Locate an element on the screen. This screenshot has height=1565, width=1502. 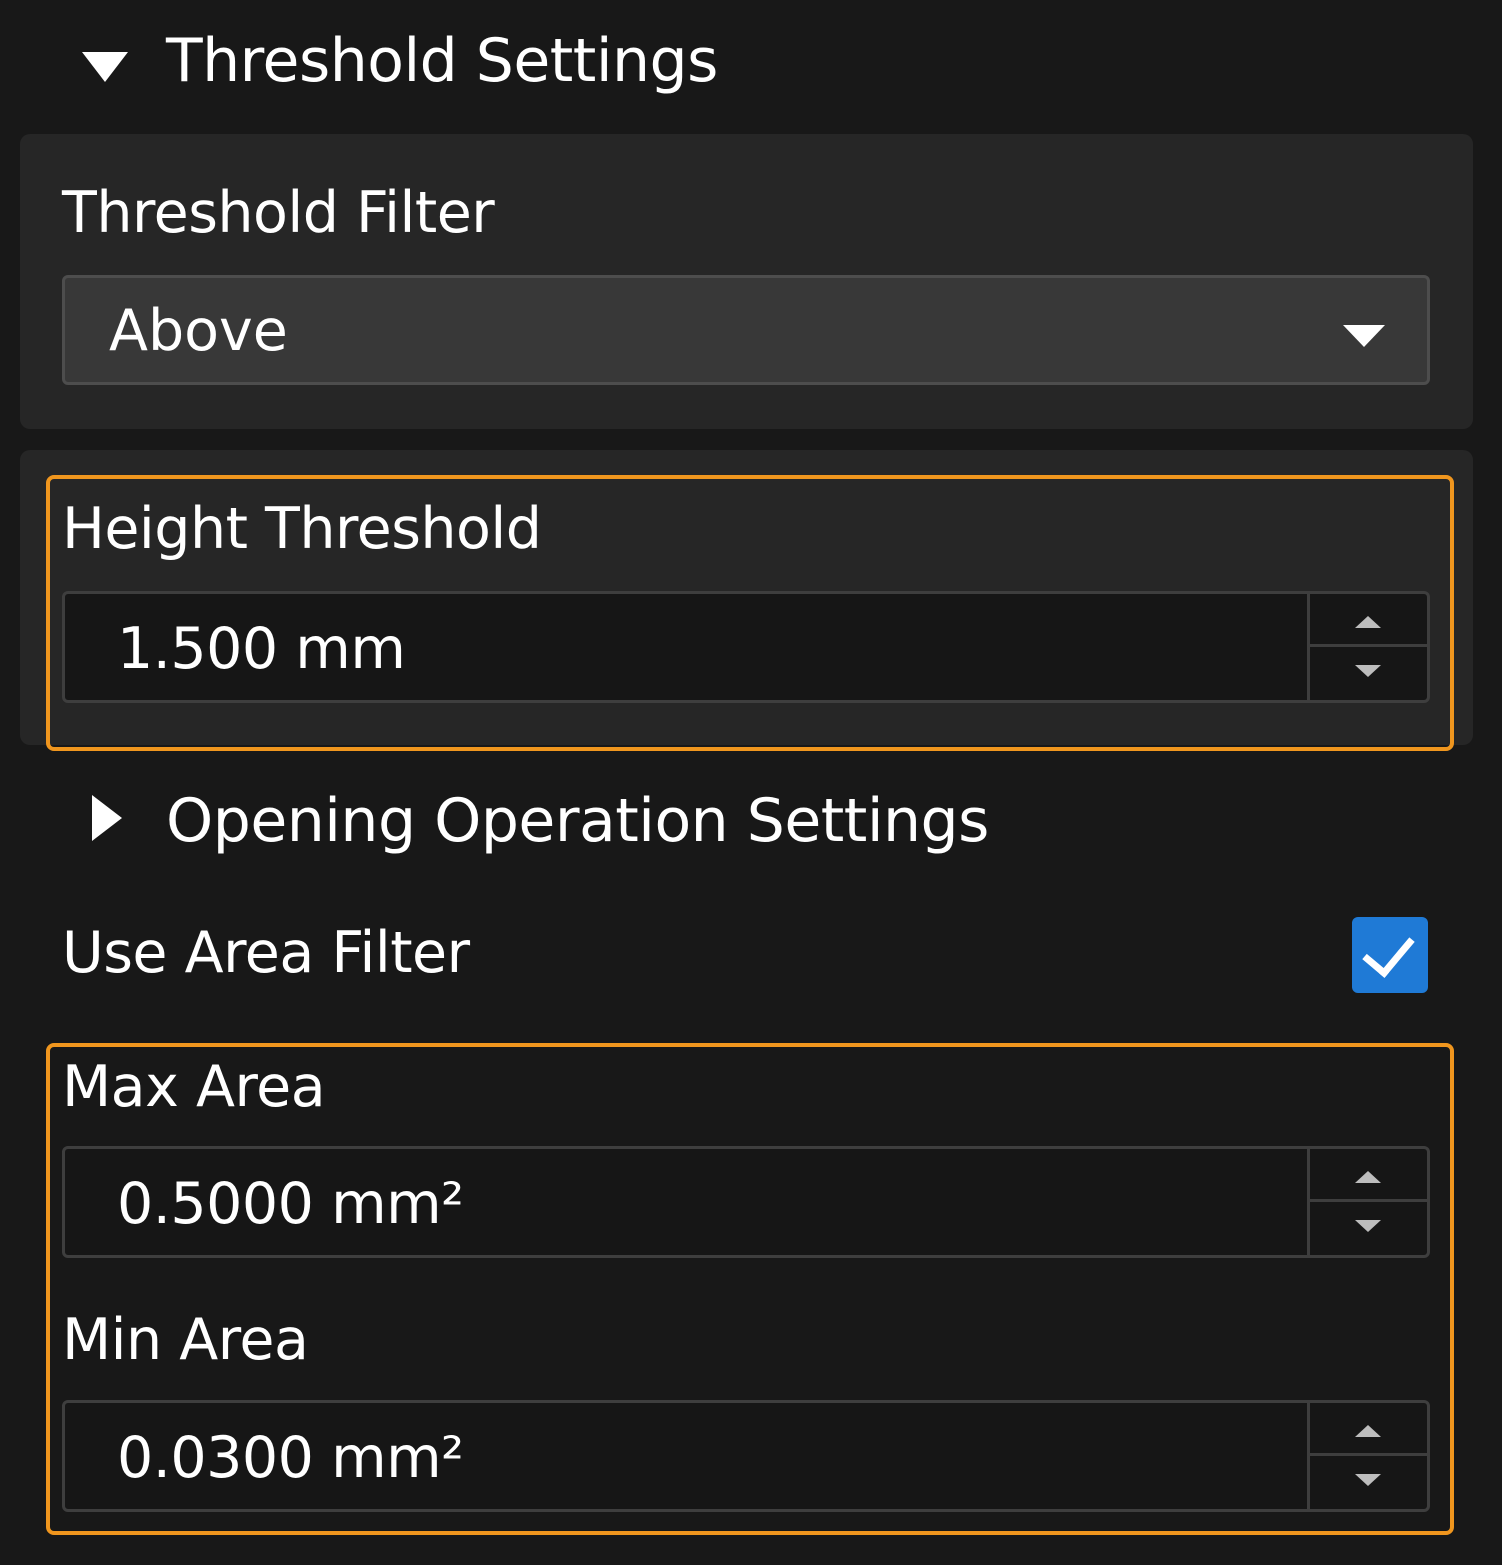
min-area-decrement-button is located at coordinates (1368, 1482).